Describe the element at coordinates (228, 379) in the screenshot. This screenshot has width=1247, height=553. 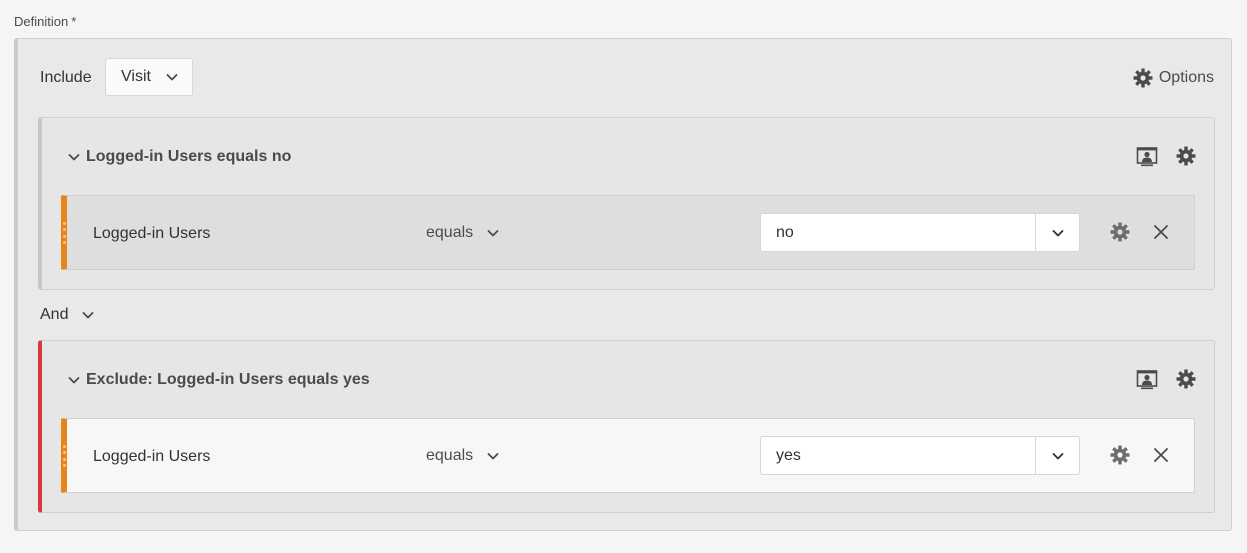
I see `container-title-text: Exclude: Logged-in Users equals yes` at that location.